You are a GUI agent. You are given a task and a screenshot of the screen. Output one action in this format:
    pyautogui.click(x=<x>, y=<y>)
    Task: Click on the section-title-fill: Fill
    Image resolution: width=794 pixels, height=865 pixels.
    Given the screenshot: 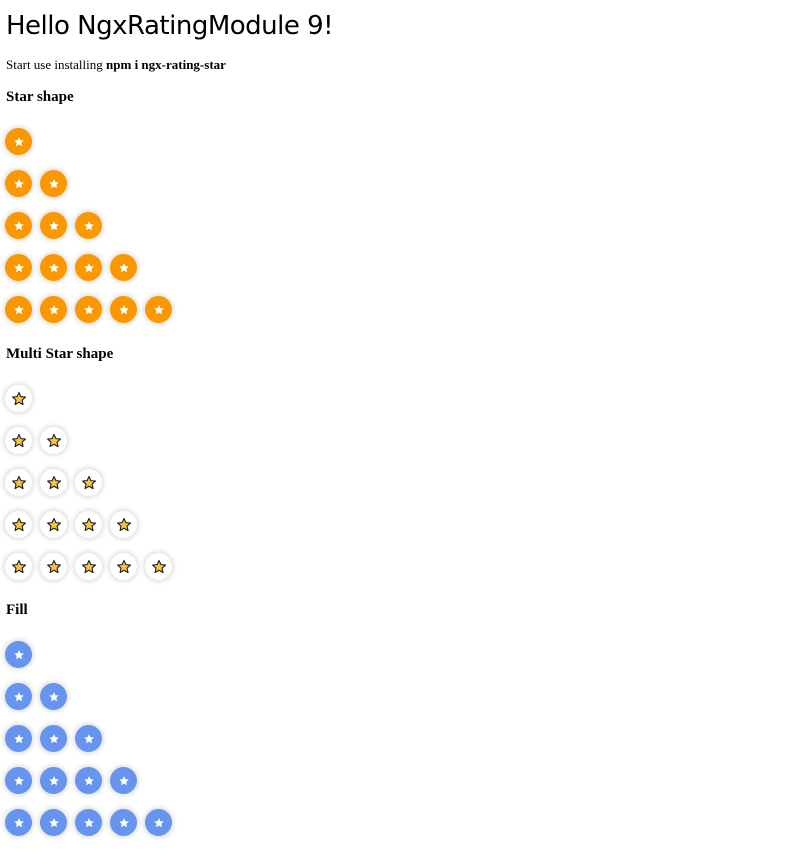 What is the action you would take?
    pyautogui.click(x=17, y=610)
    